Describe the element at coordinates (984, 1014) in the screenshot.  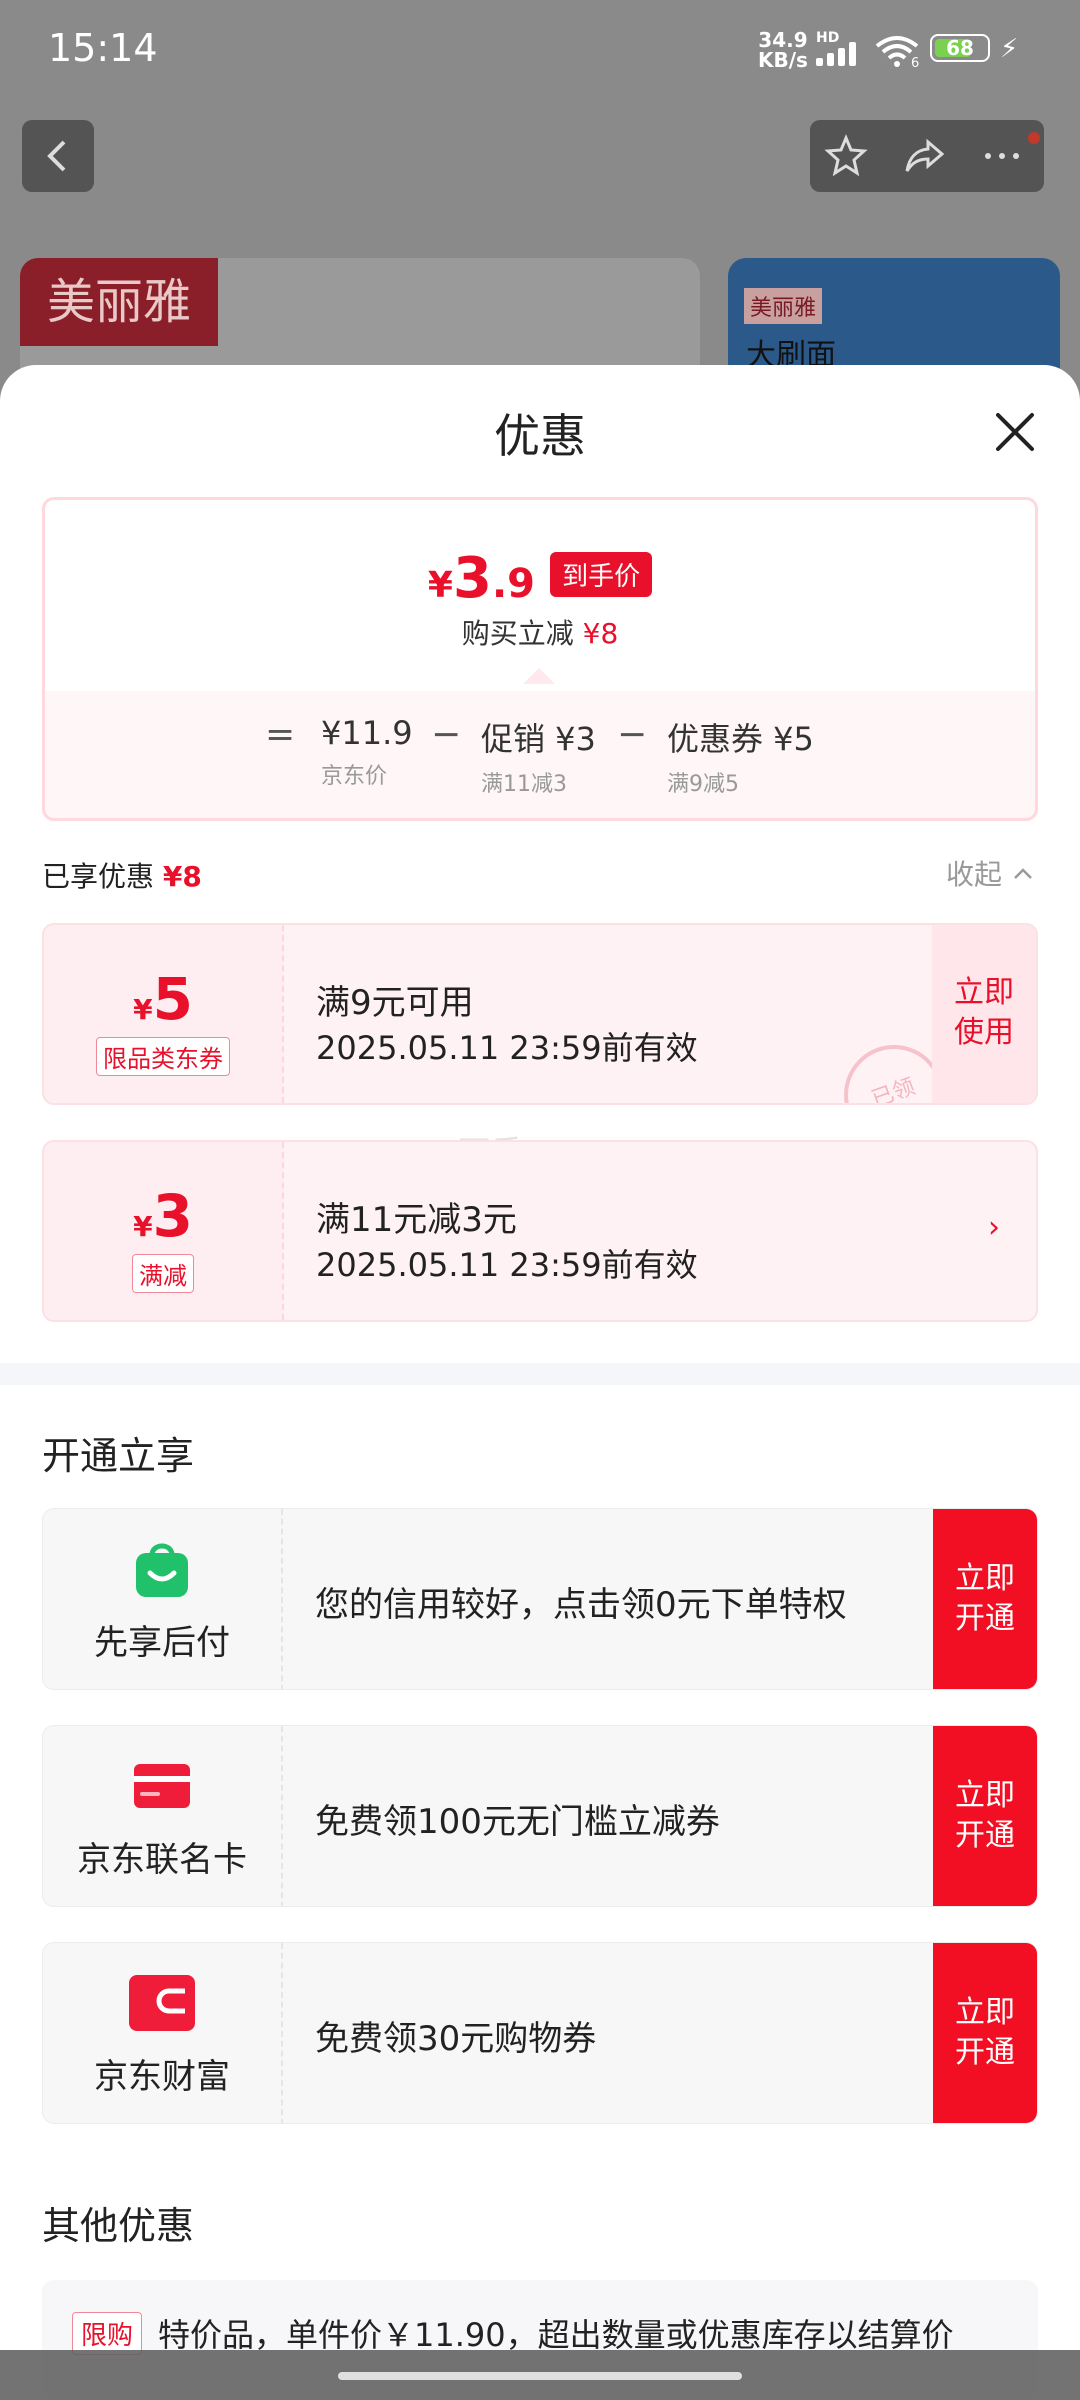
I see `use-now-button: 立即 使用` at that location.